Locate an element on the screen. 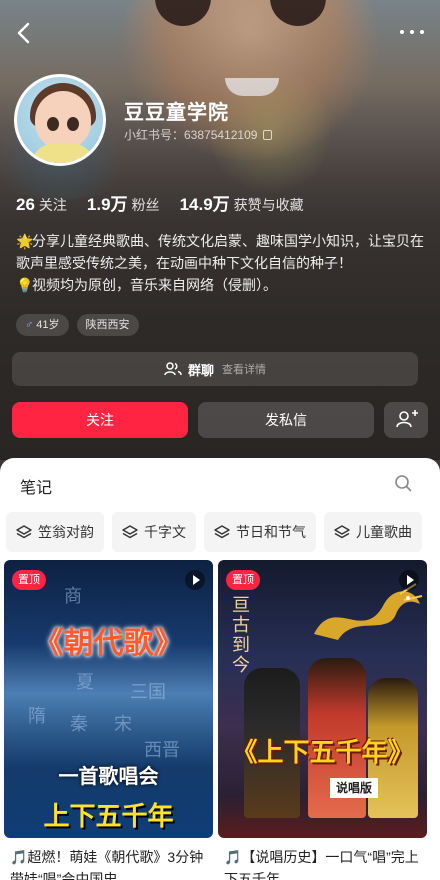 The height and width of the screenshot is (880, 440). category-label: 儿童歌曲 is located at coordinates (384, 532).